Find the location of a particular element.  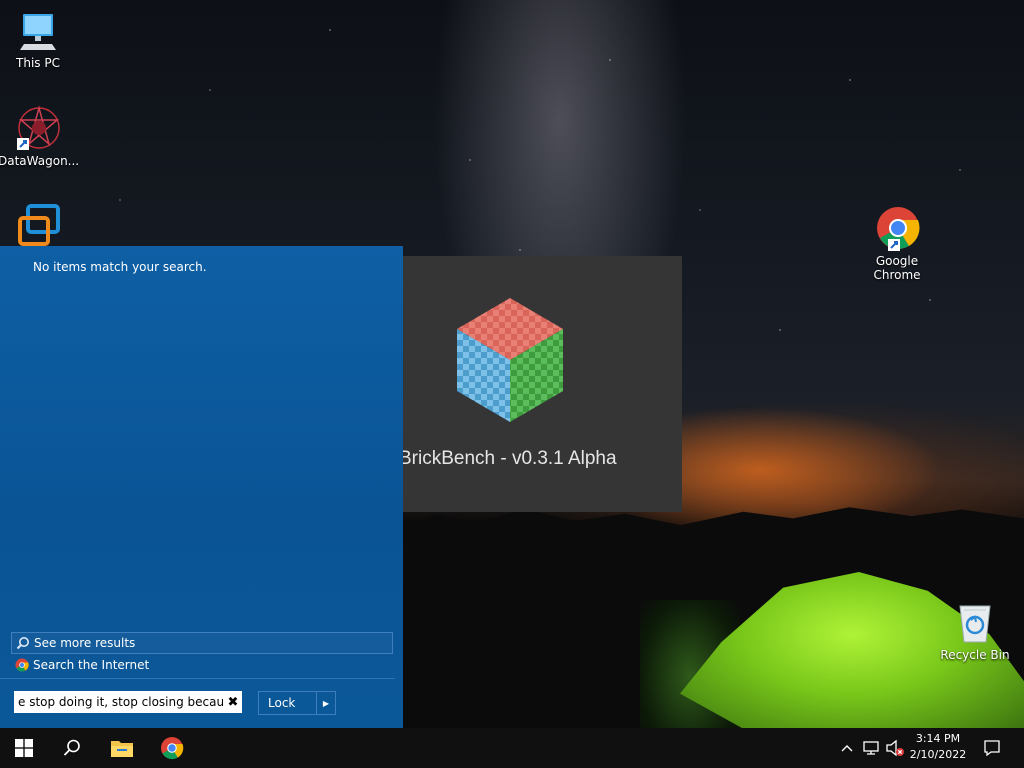

power-options-arrow-icon: ▶ is located at coordinates (325, 703).